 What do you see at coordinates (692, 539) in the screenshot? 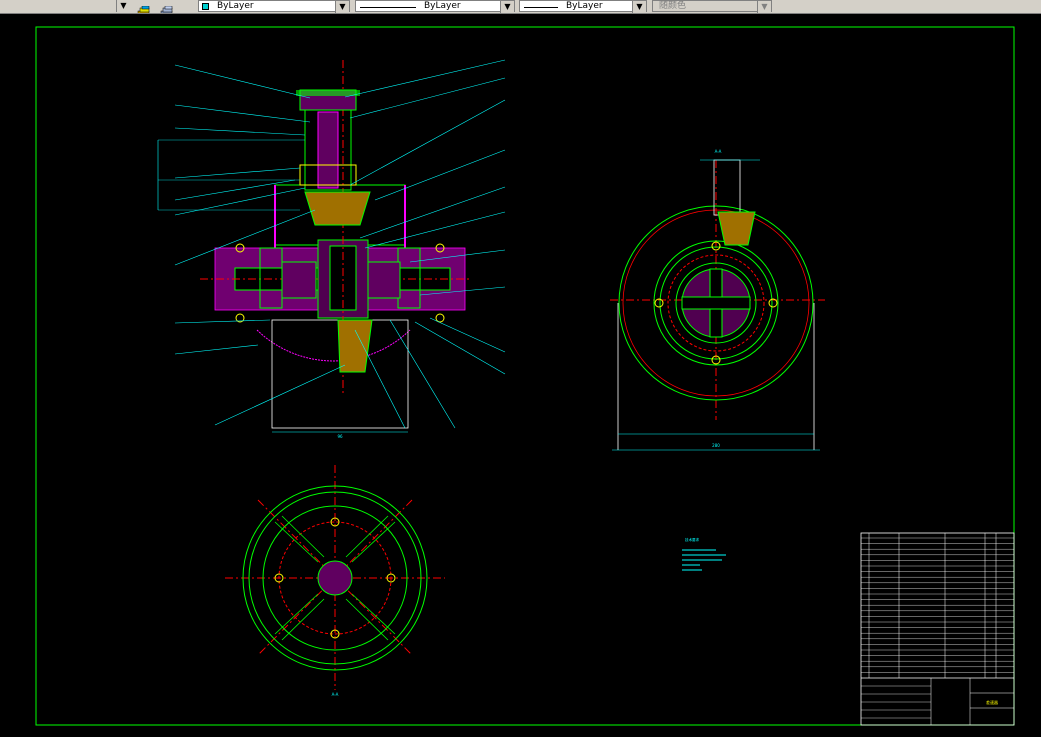
I see `tech-notes-title: 技术要求` at bounding box center [692, 539].